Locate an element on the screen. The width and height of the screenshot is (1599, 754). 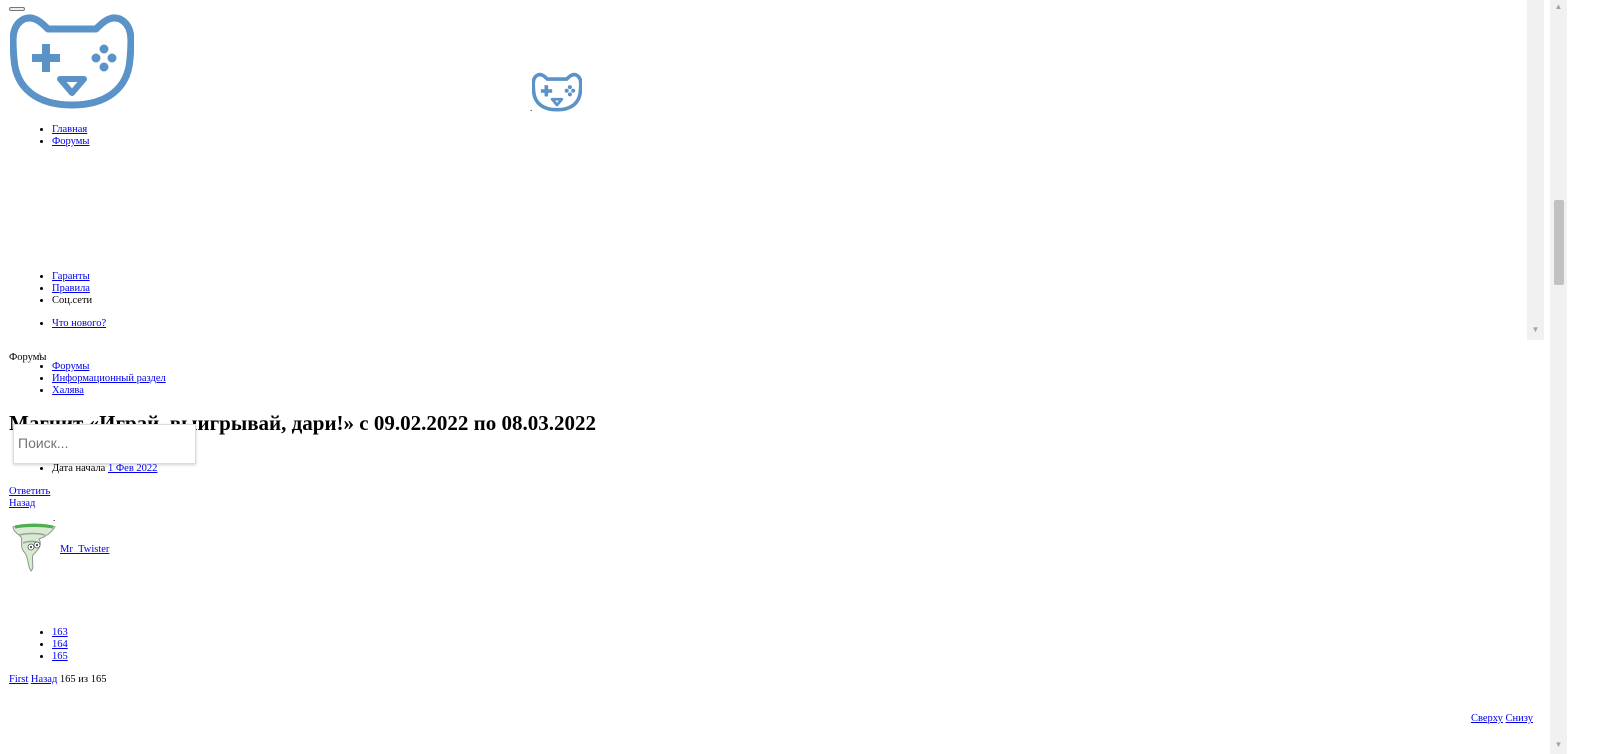
avatar is located at coordinates (34, 547).